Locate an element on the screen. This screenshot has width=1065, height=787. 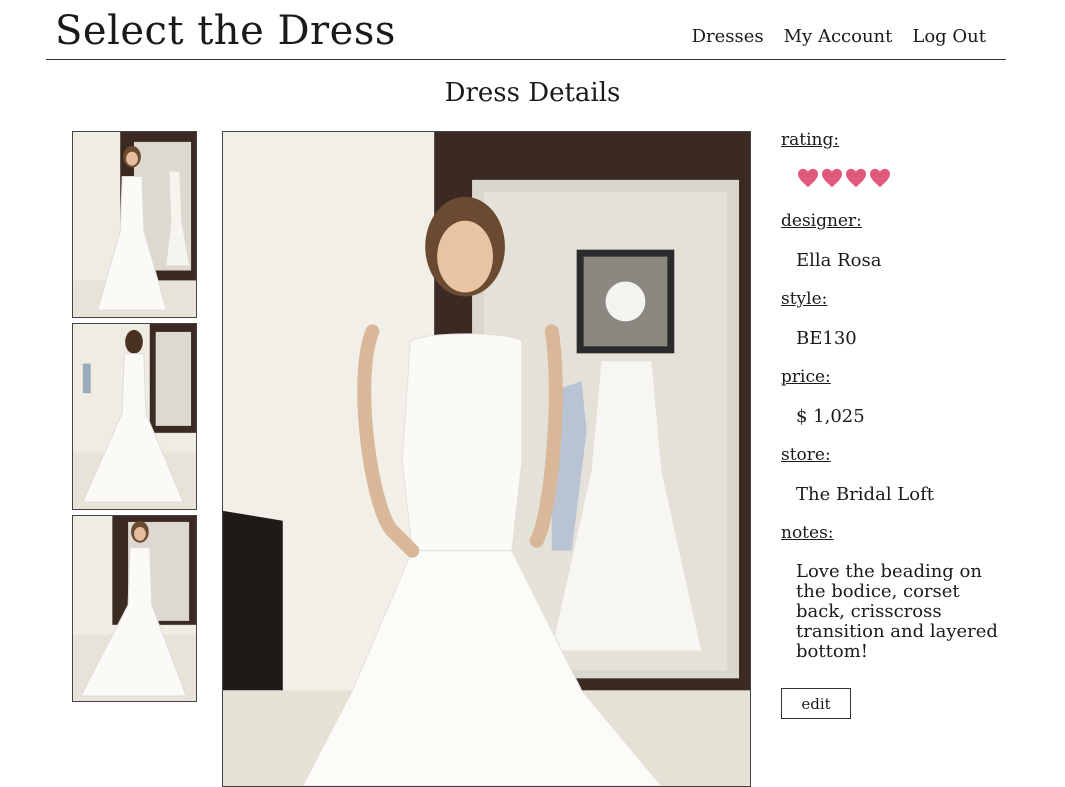
edit-button: edit is located at coordinates (816, 703).